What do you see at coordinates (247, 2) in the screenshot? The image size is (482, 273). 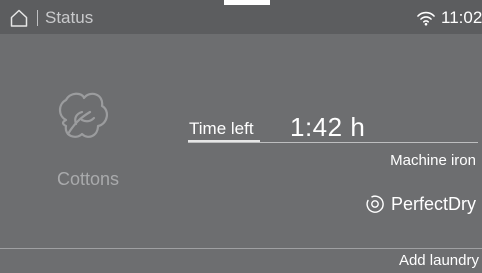 I see `top-indicator` at bounding box center [247, 2].